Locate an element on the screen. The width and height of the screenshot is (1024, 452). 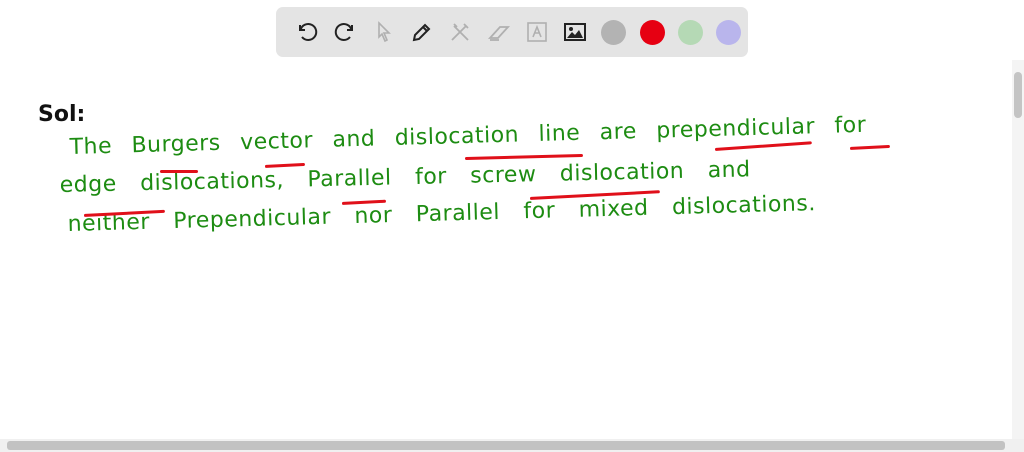
gray-swatch is located at coordinates (614, 32).